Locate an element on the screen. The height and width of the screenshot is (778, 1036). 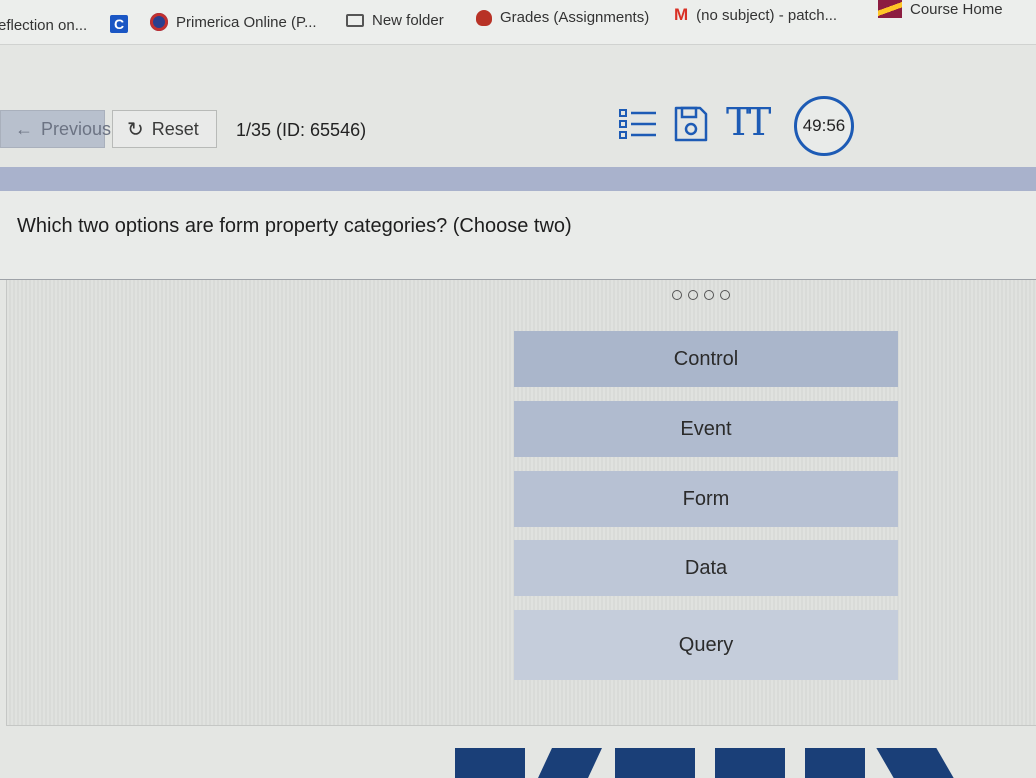
option-label: Form is located at coordinates (706, 498).